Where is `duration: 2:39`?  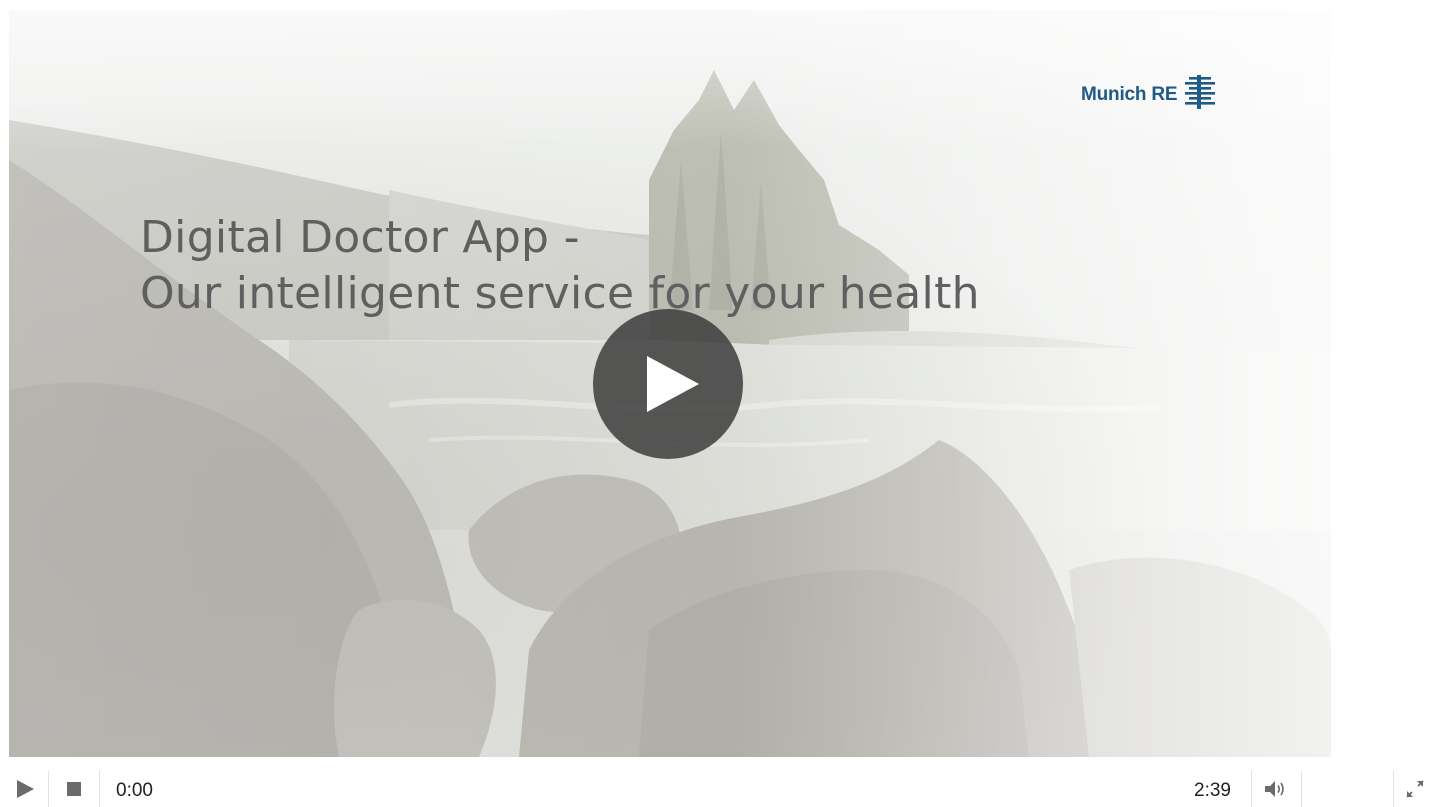
duration: 2:39 is located at coordinates (1212, 790).